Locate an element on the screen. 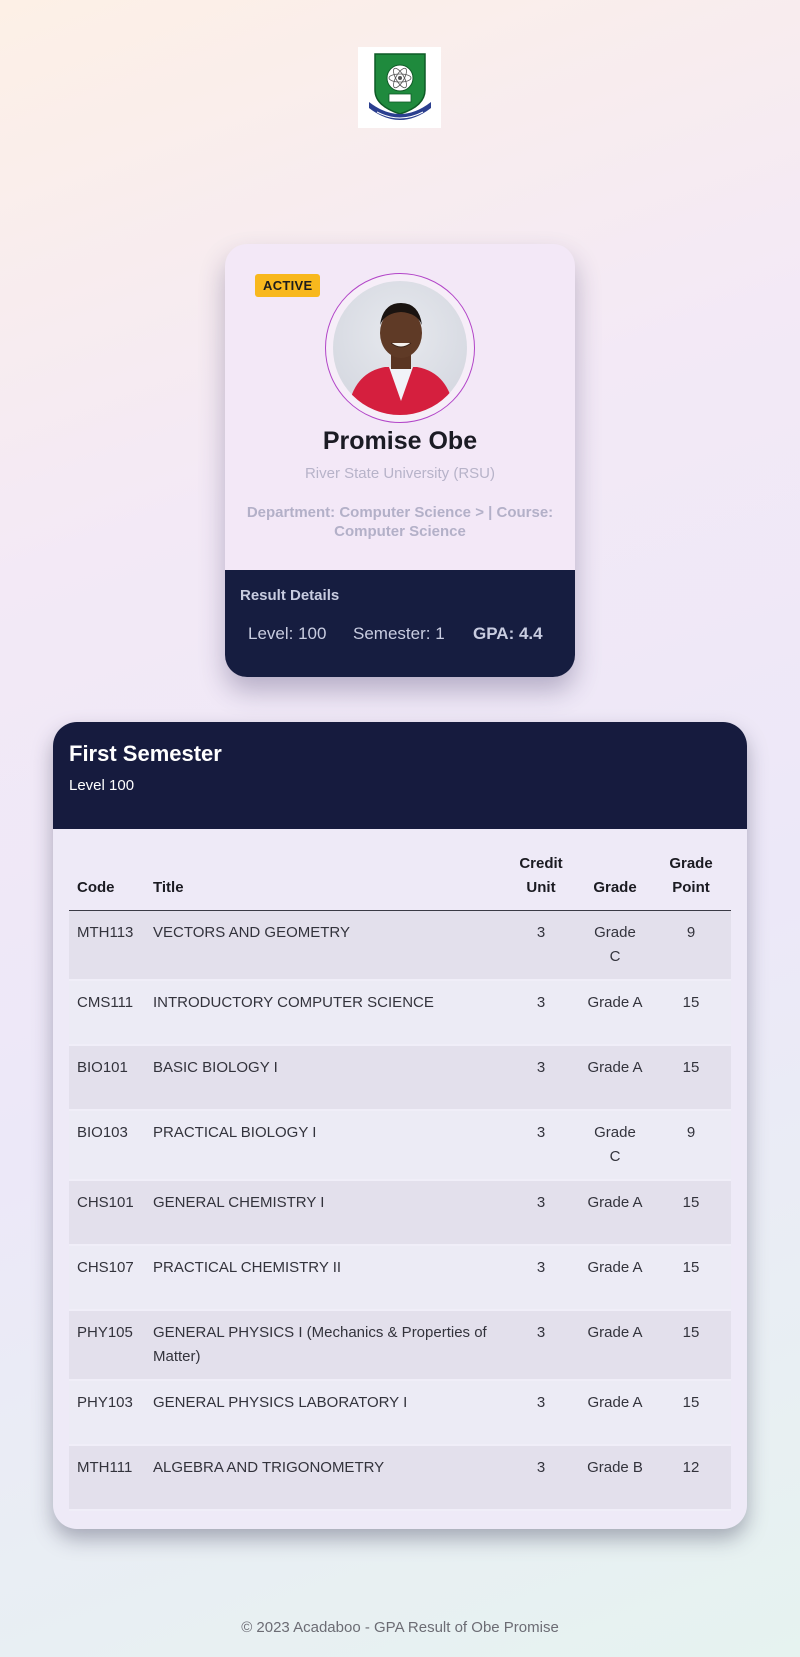 The image size is (800, 1657). grade-point: 12 is located at coordinates (691, 1478).